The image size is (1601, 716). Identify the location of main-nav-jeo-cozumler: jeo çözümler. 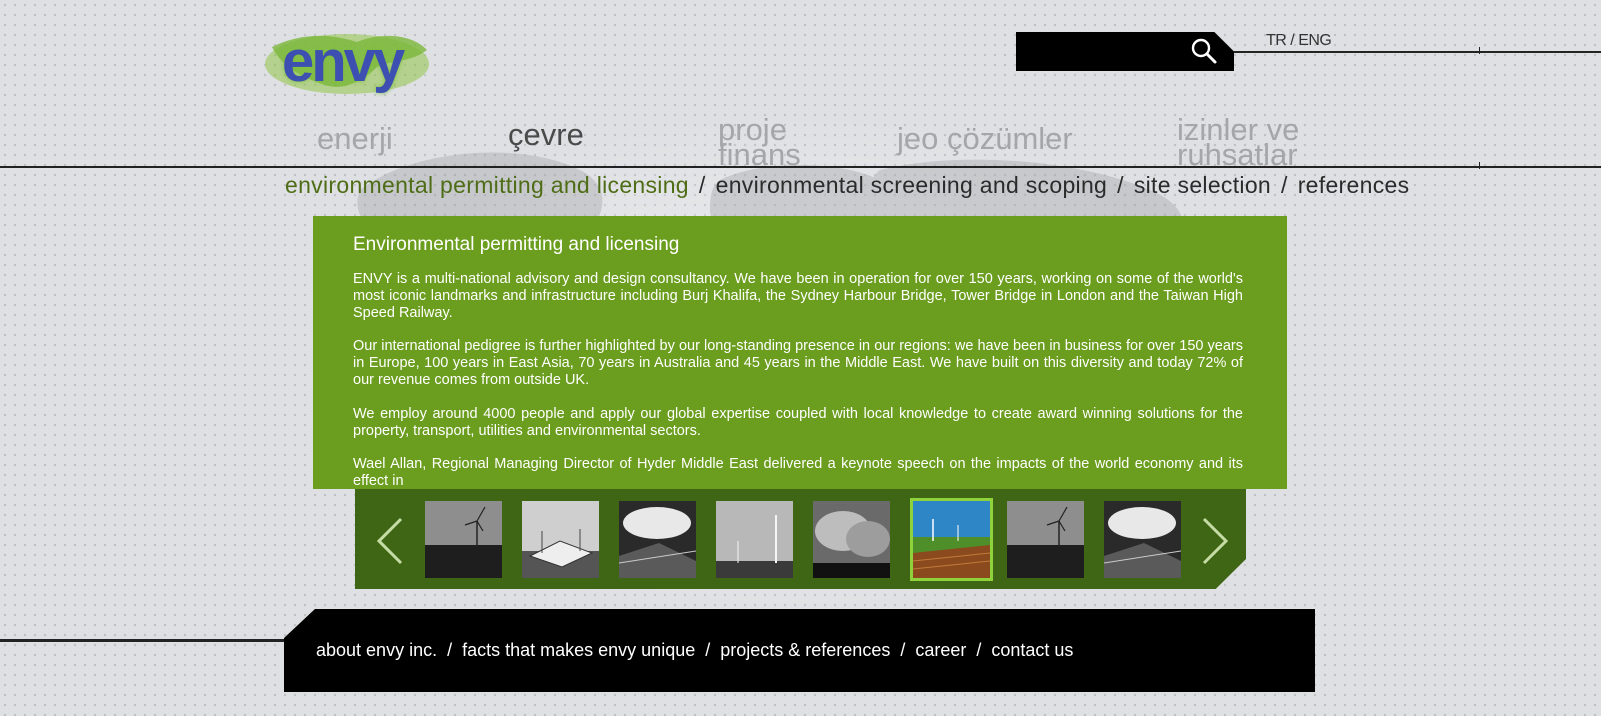
(985, 138).